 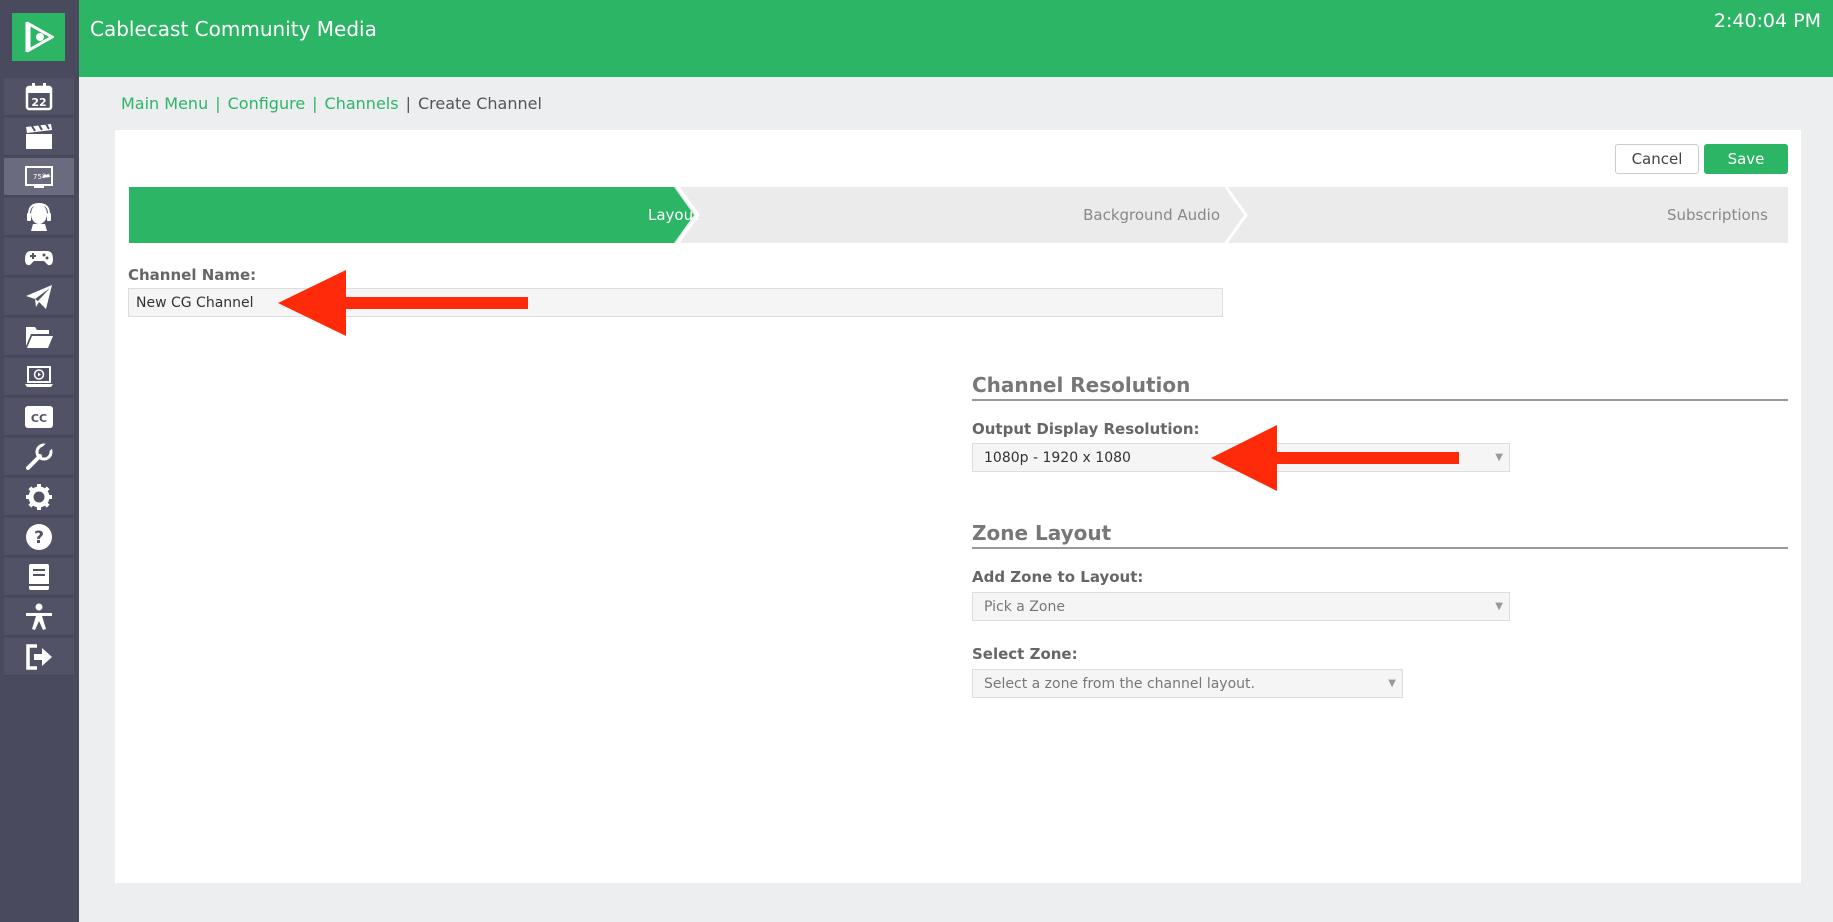 I want to click on calendar-icon: 22, so click(x=39, y=96).